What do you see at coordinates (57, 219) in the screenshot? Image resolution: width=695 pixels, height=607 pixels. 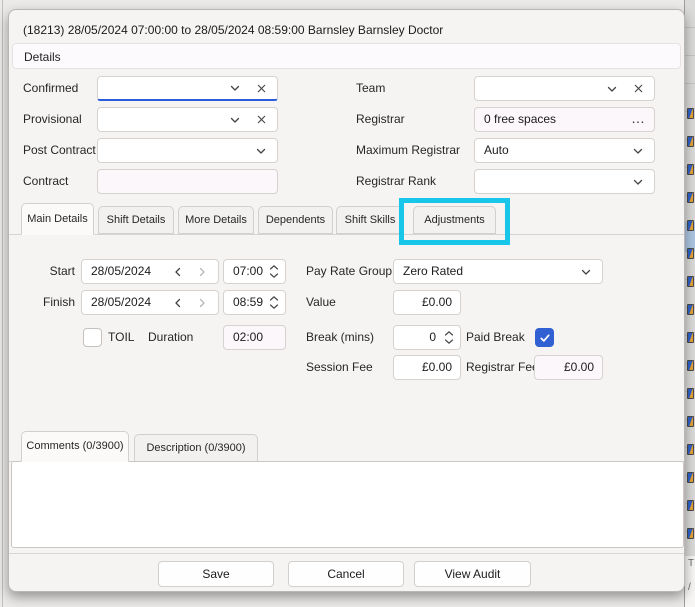 I see `tab-main-details: Main Details` at bounding box center [57, 219].